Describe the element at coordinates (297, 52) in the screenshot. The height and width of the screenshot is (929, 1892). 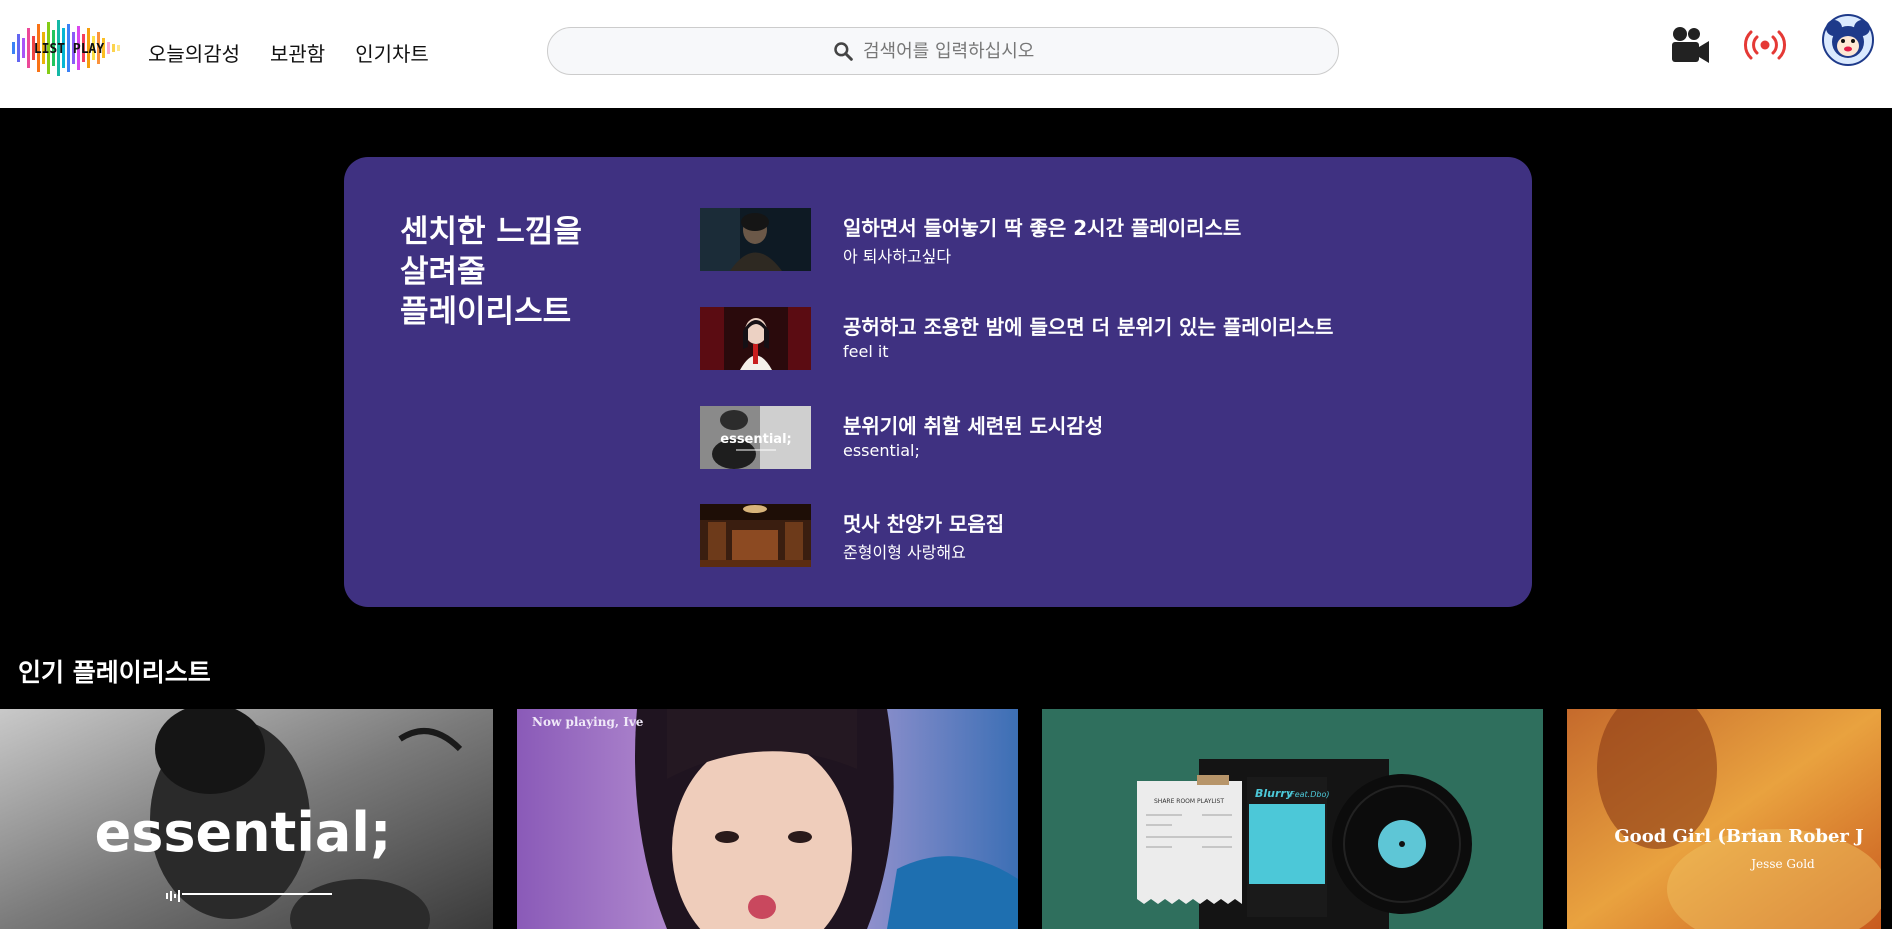
I see `nav-library: 보관함` at that location.